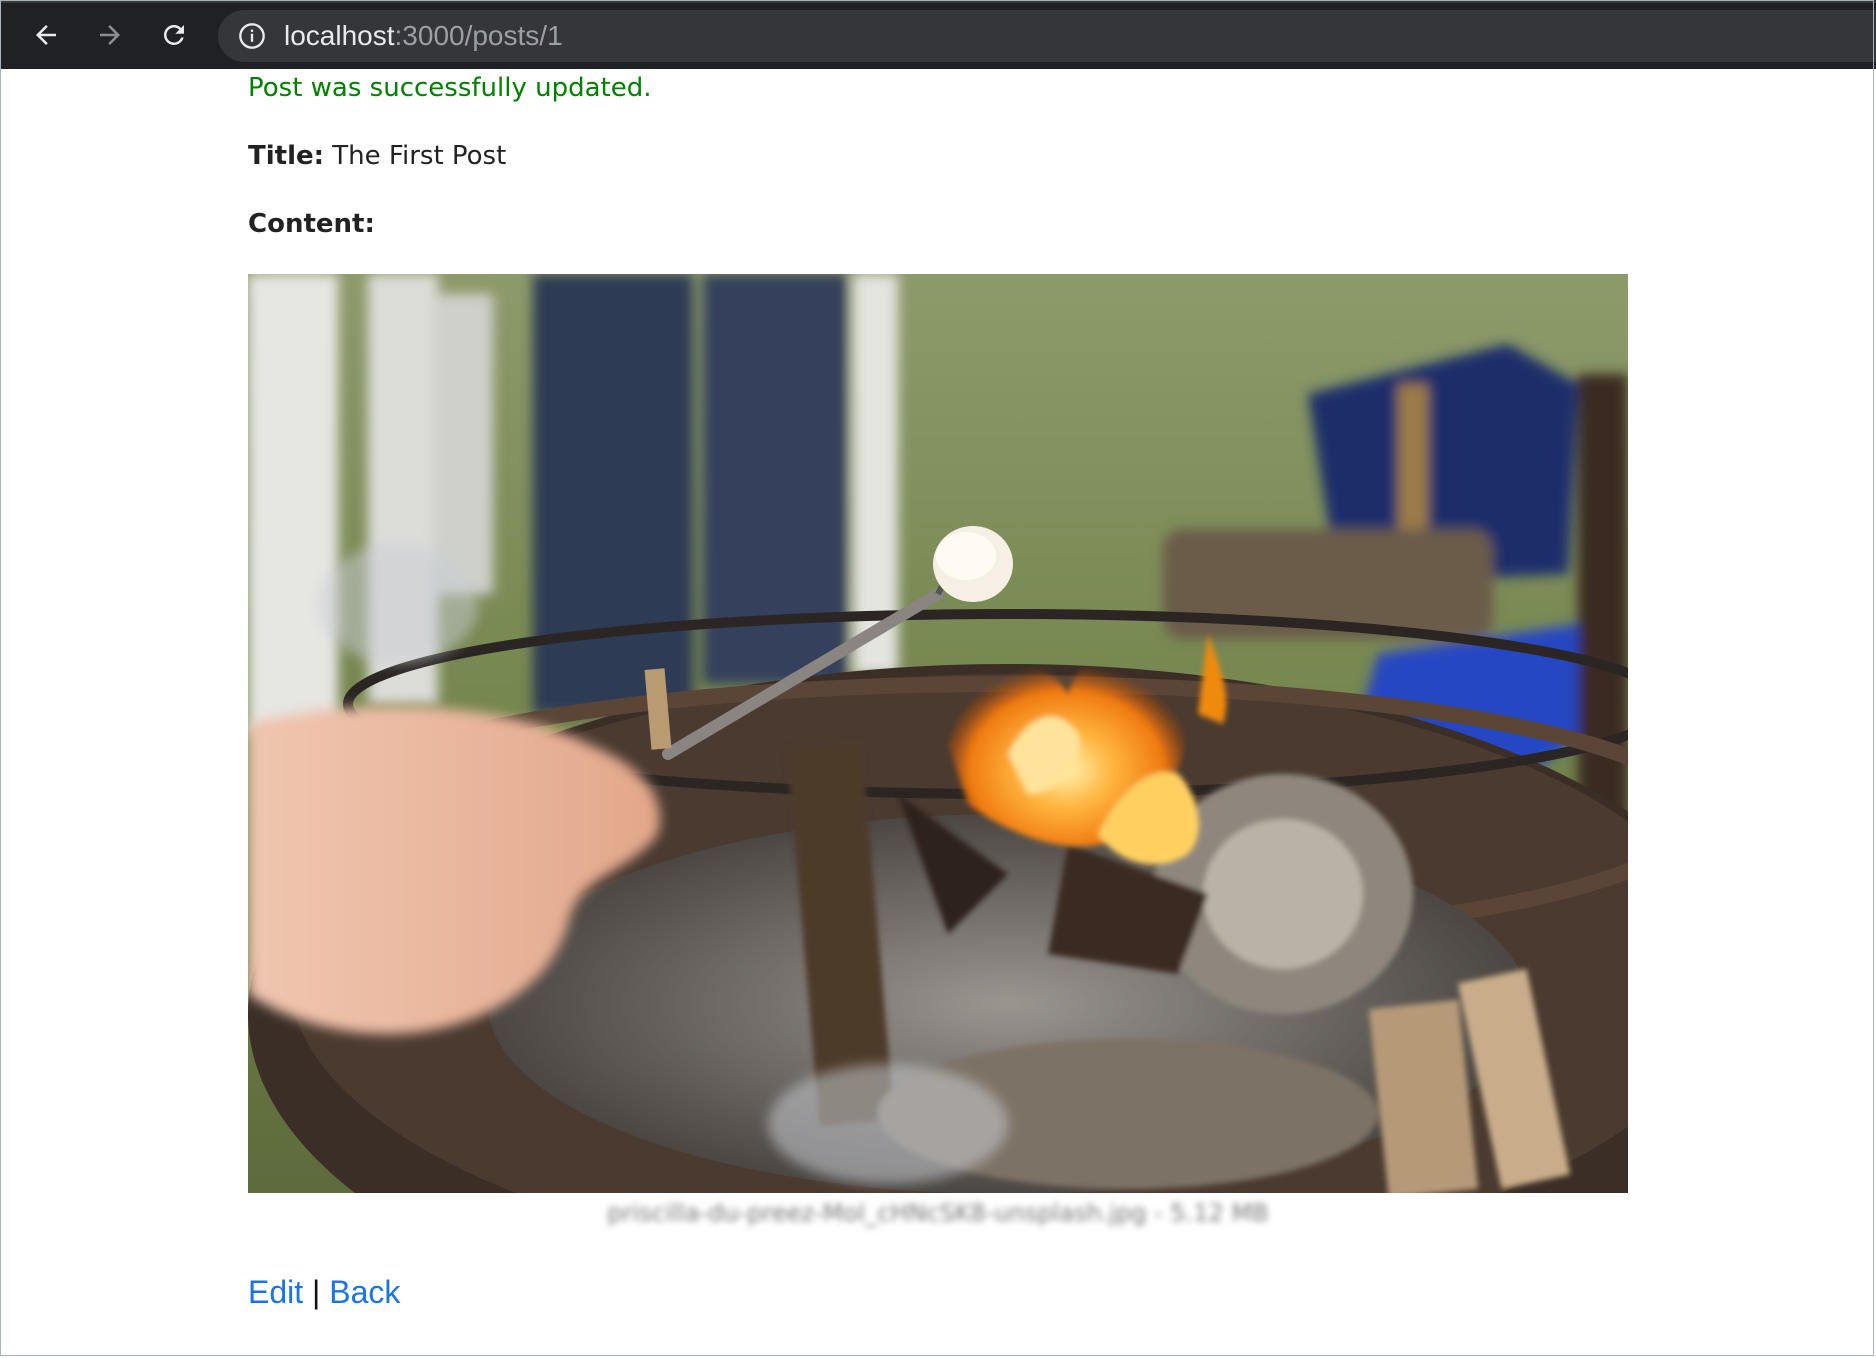 Image resolution: width=1876 pixels, height=1358 pixels. Describe the element at coordinates (478, 35) in the screenshot. I see `url-path: :3000/posts/1` at that location.